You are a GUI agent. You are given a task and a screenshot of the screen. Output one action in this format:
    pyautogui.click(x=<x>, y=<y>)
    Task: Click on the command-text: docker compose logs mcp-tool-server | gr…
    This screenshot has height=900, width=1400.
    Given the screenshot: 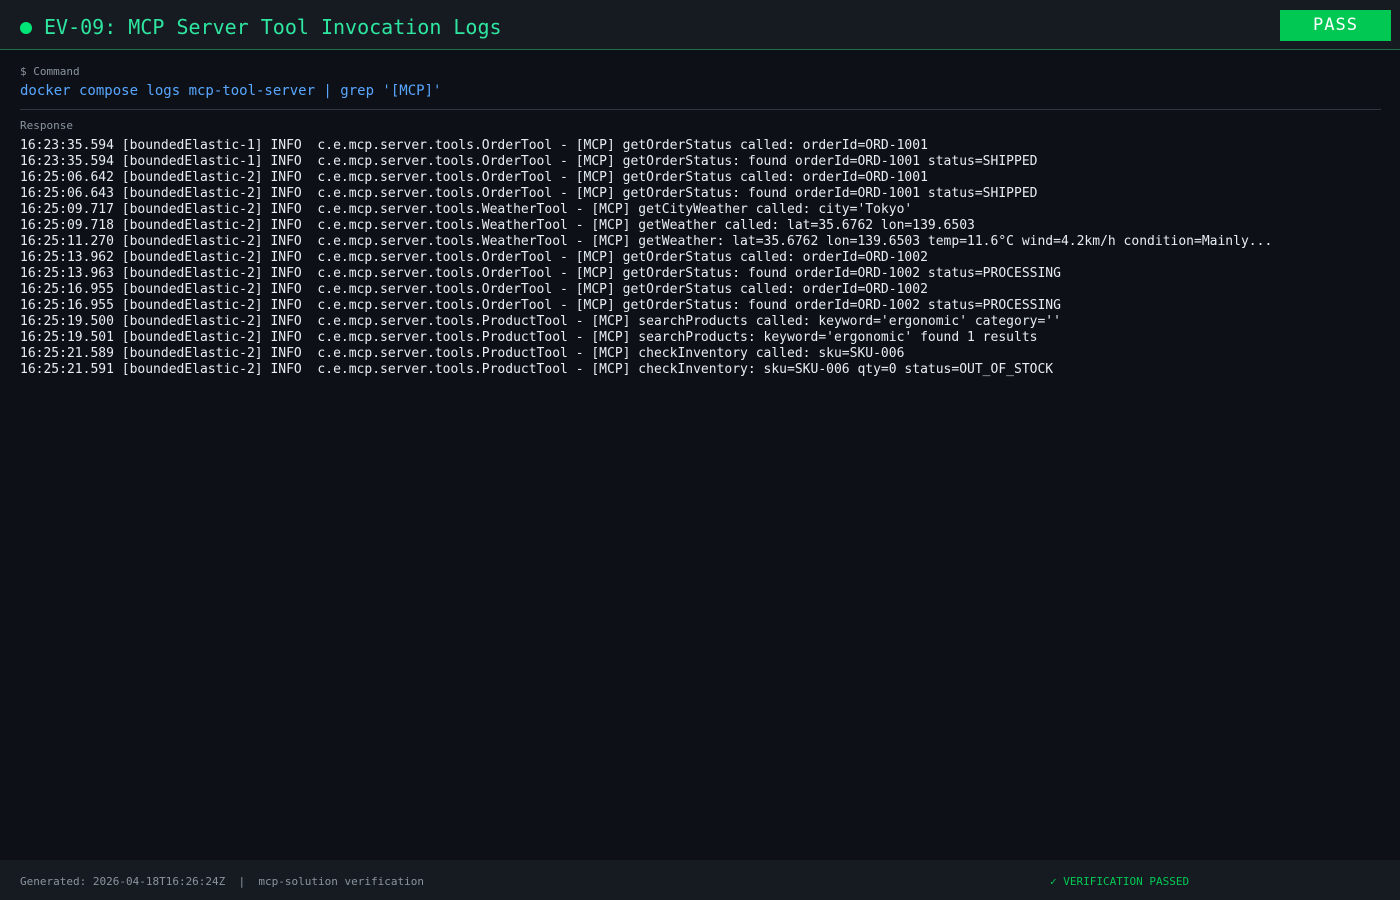 What is the action you would take?
    pyautogui.click(x=231, y=91)
    